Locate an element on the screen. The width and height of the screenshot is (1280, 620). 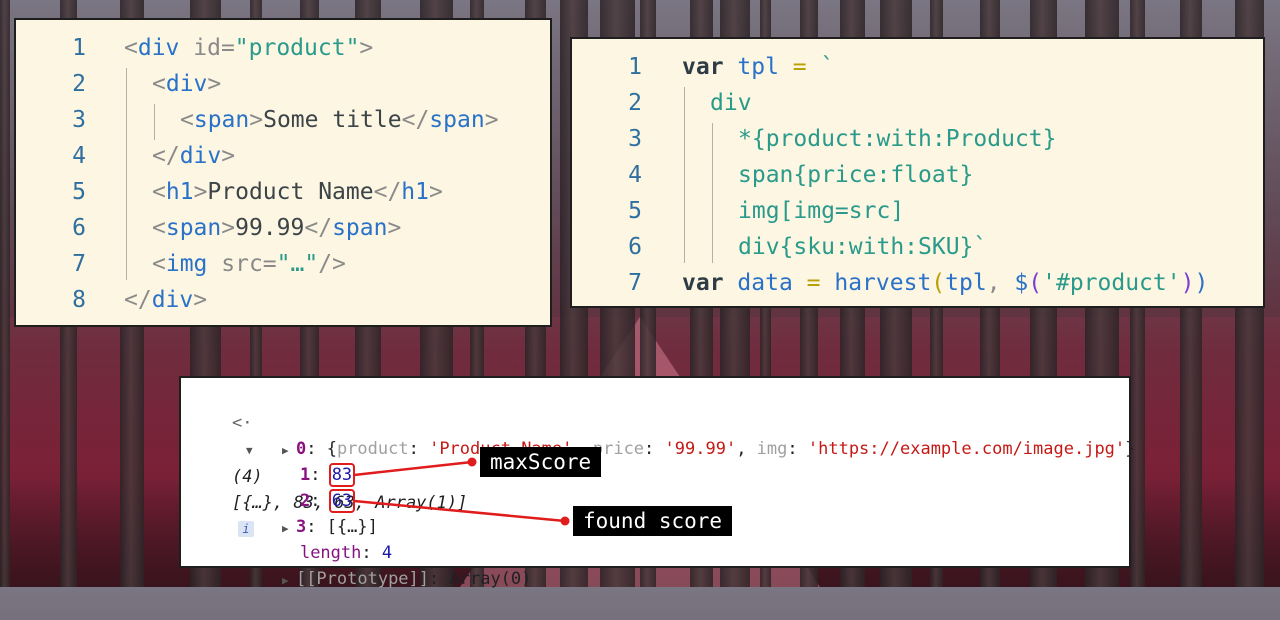
found-score-pointer-line is located at coordinates (460, 511).